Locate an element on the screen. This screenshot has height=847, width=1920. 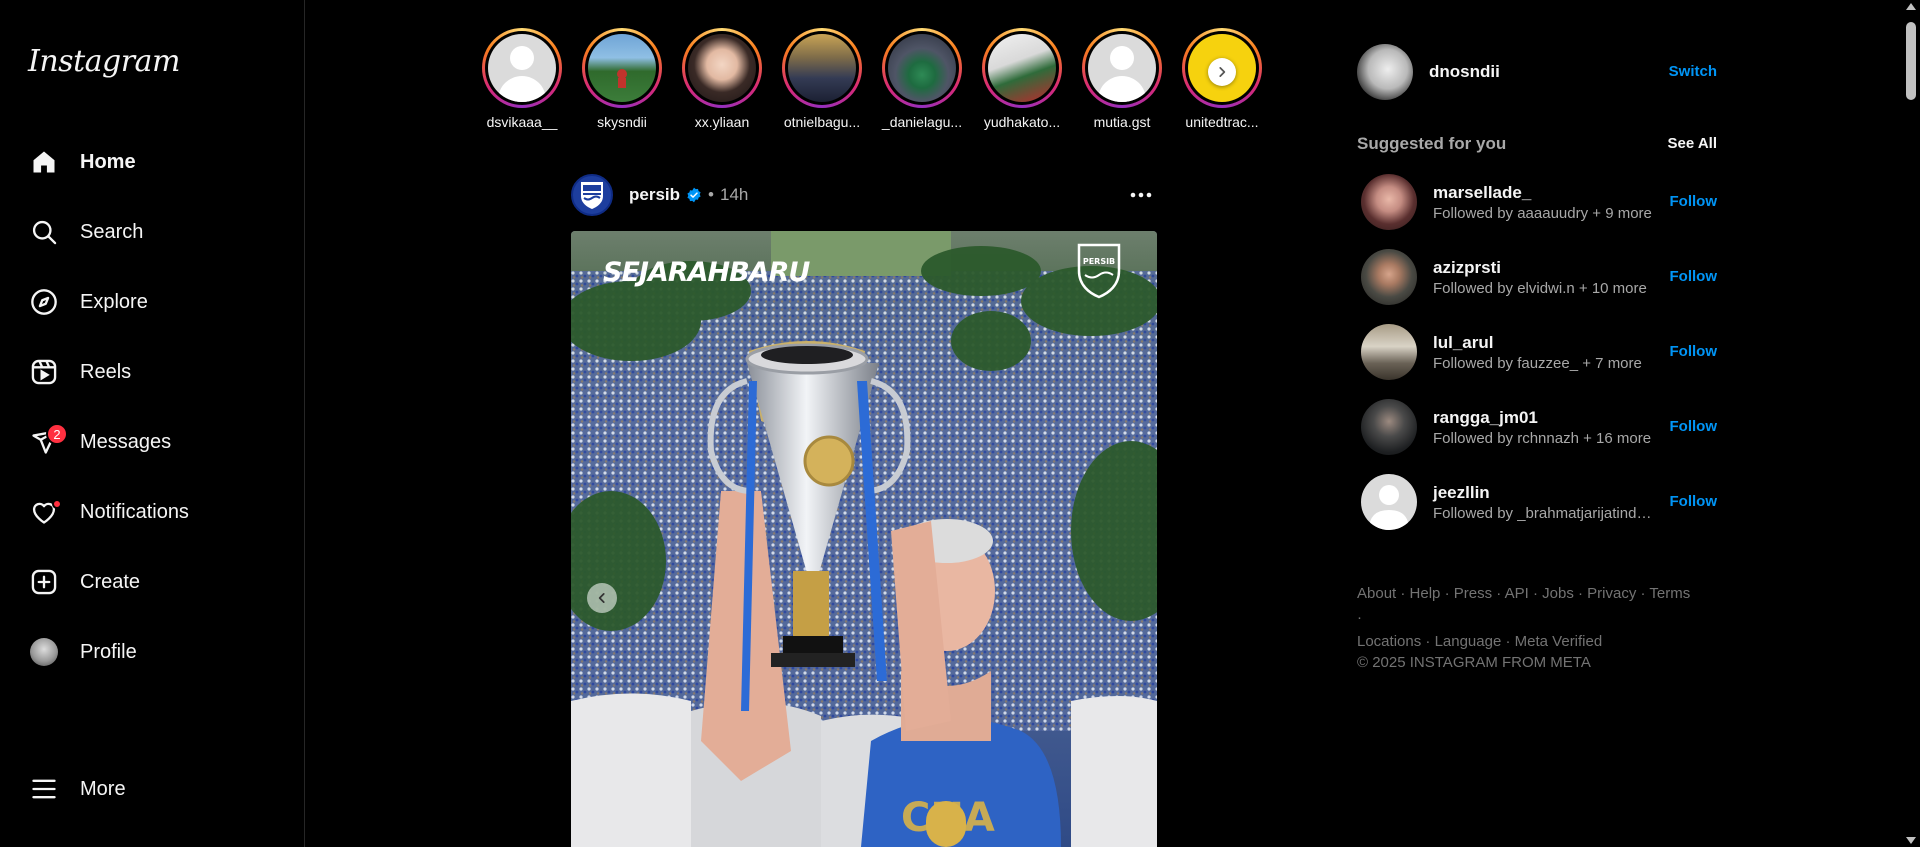
story-ring is located at coordinates (522, 68).